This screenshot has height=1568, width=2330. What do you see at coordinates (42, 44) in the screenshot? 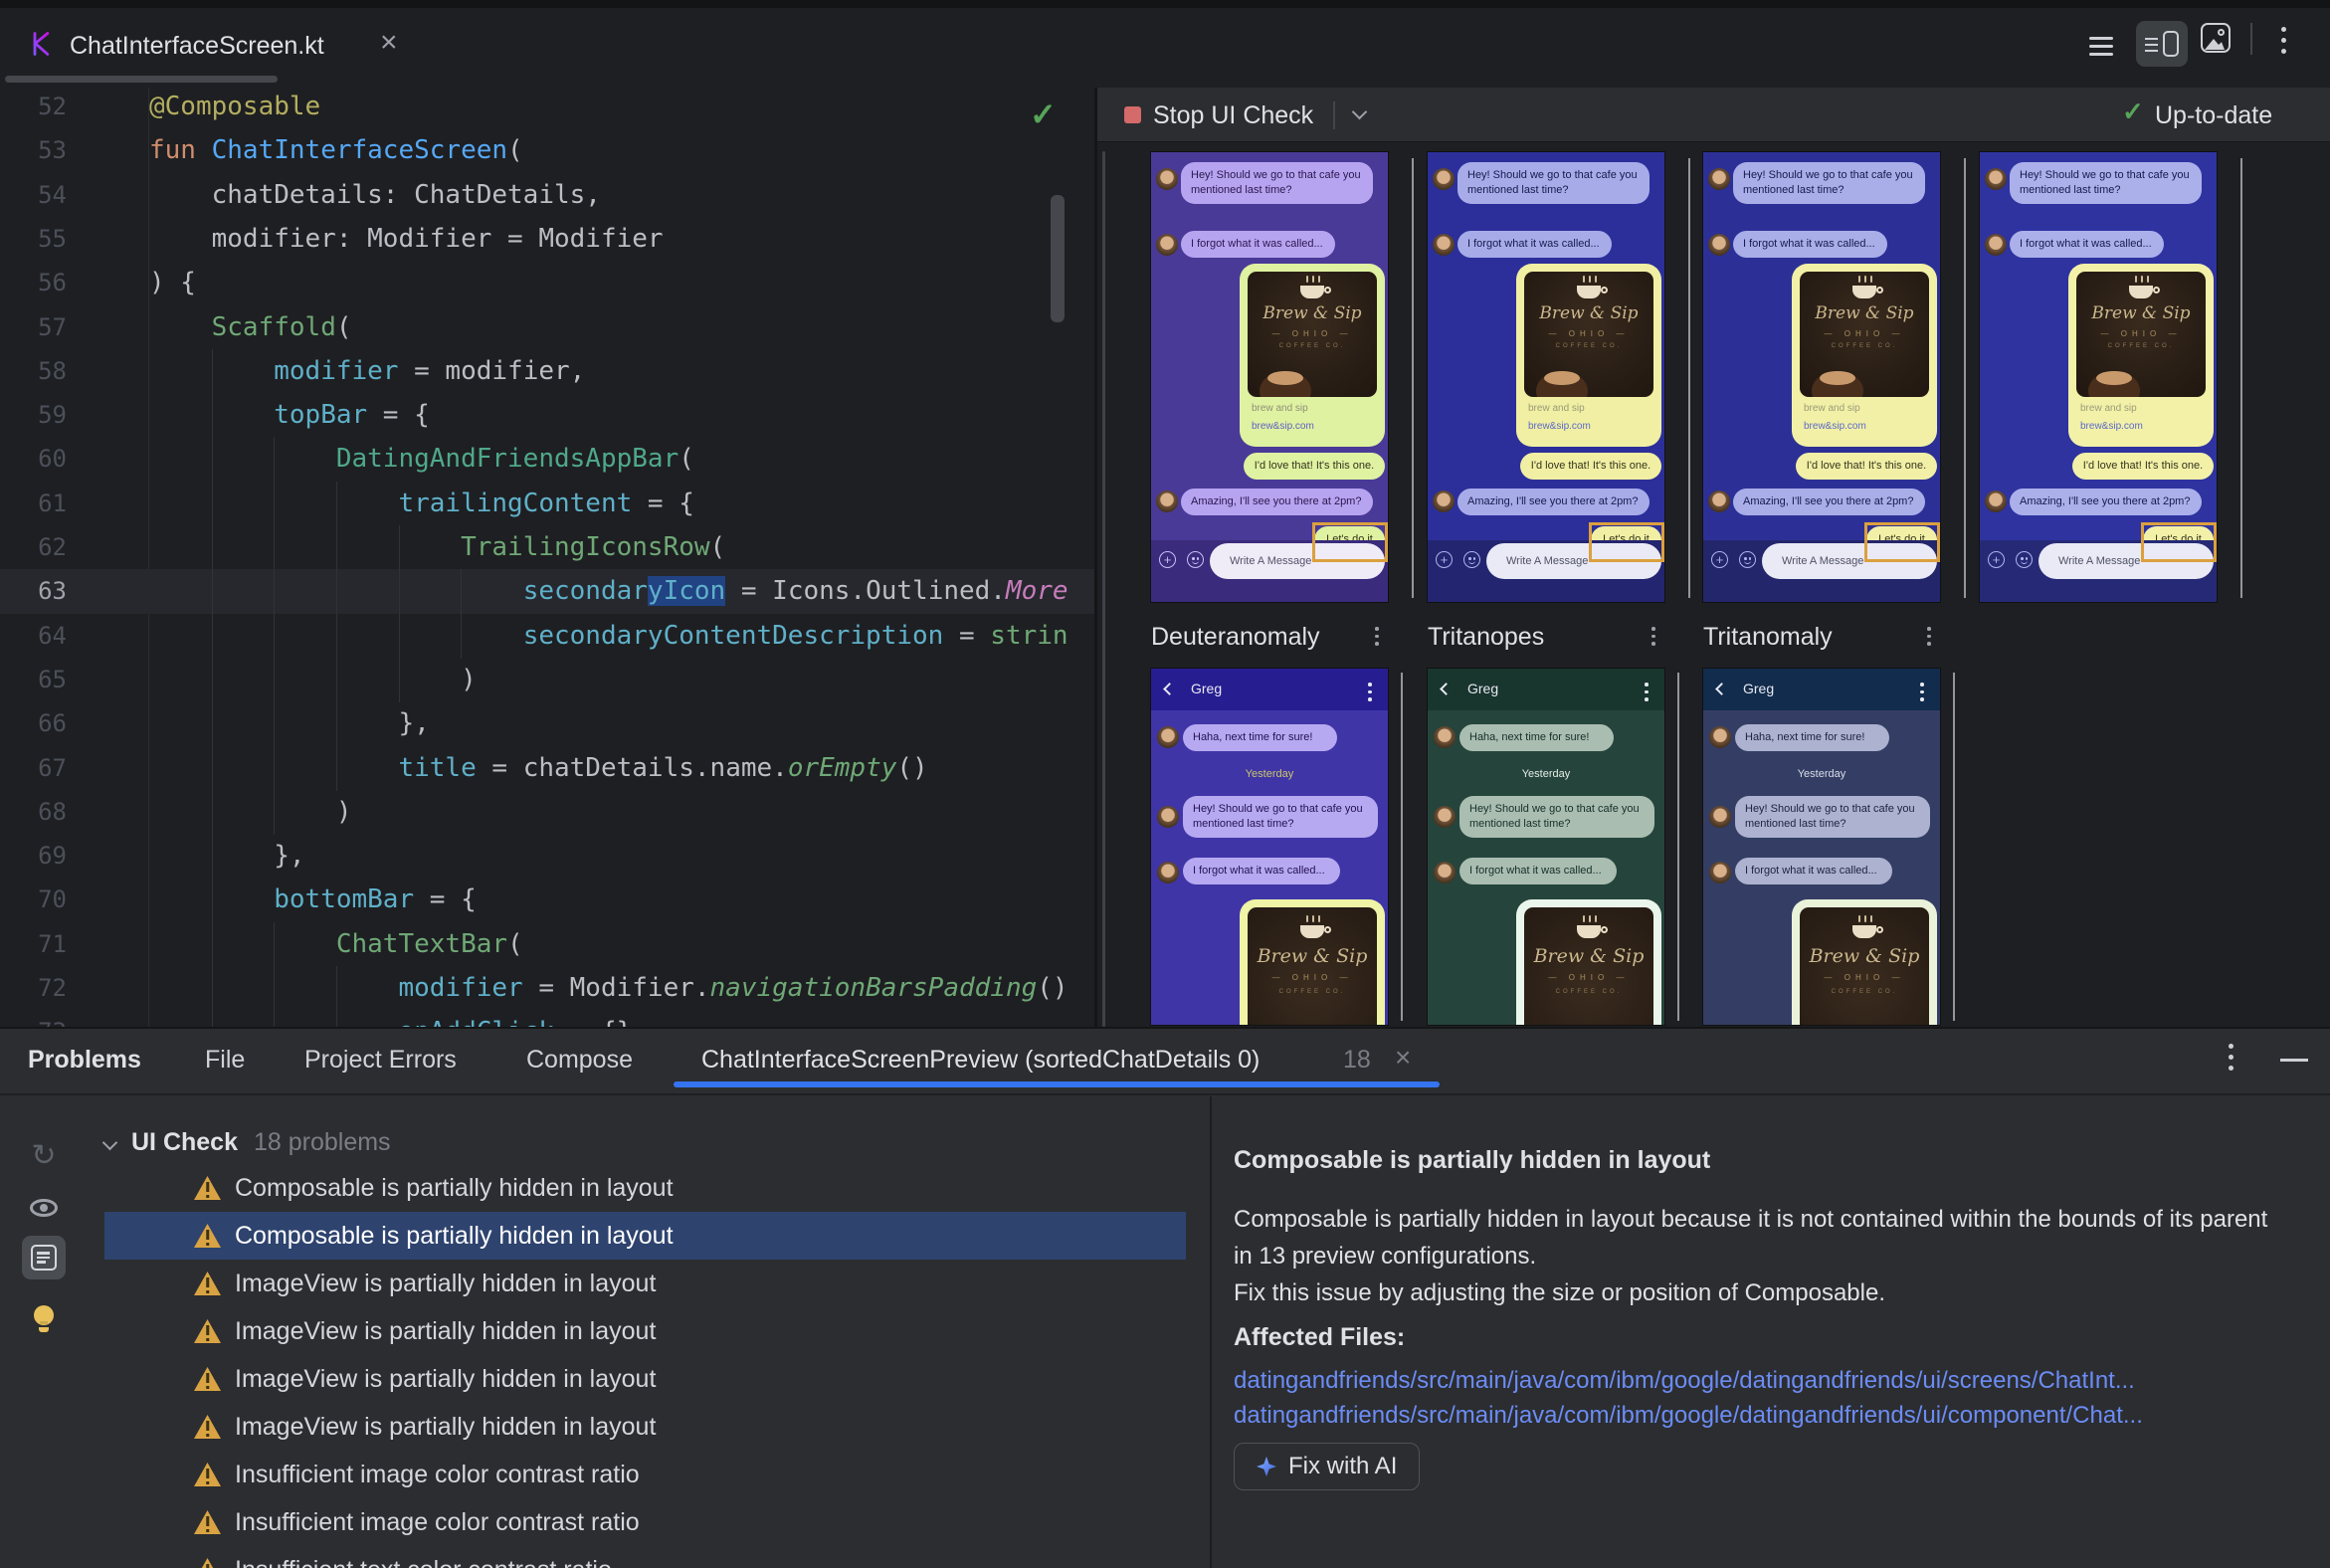
I see `kotlin-file-icon` at bounding box center [42, 44].